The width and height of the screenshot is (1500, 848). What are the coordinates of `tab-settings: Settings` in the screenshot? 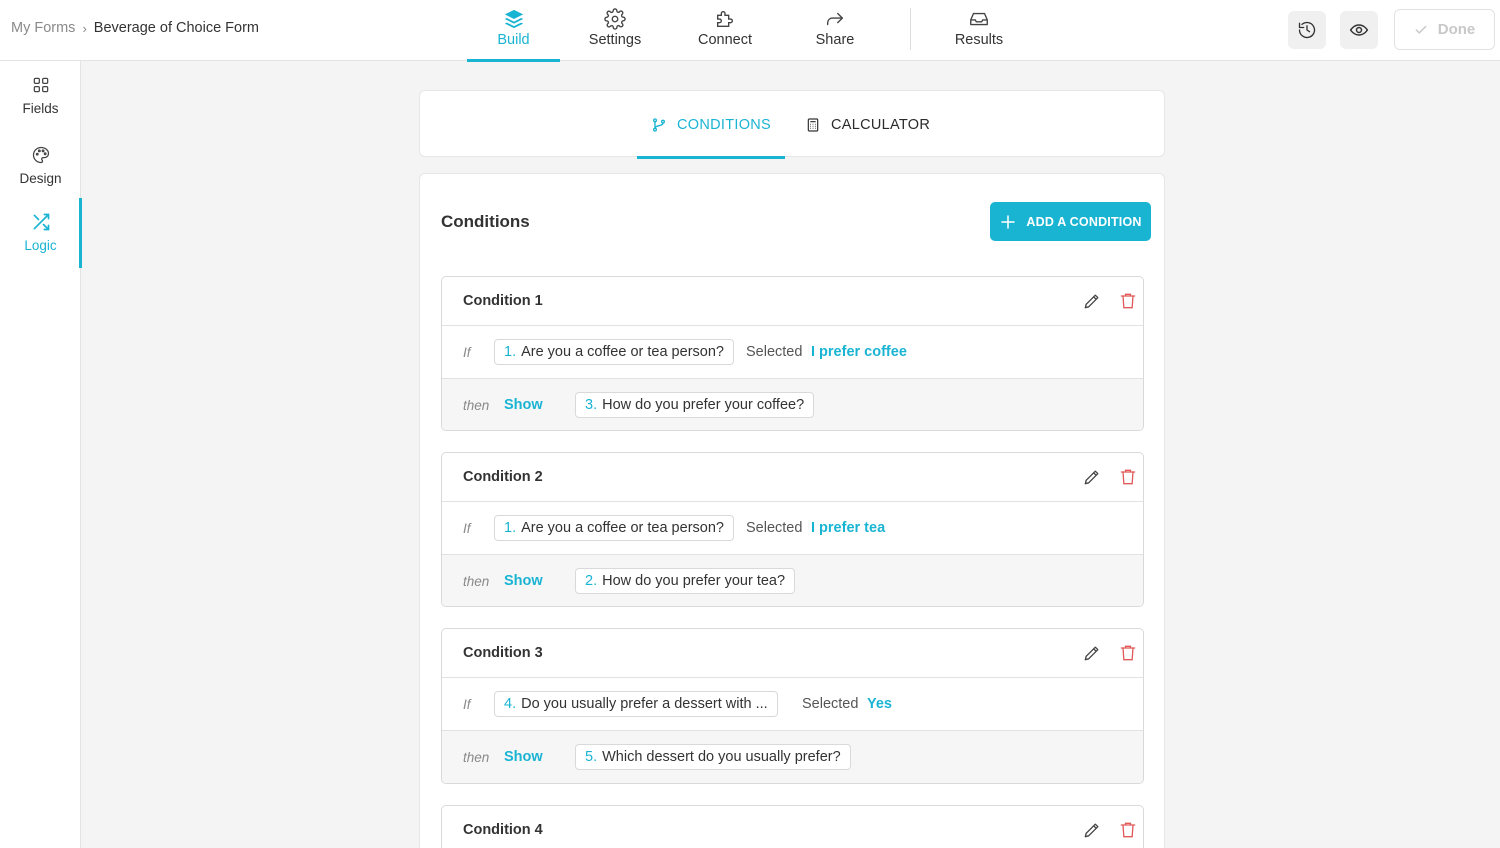 It's located at (615, 30).